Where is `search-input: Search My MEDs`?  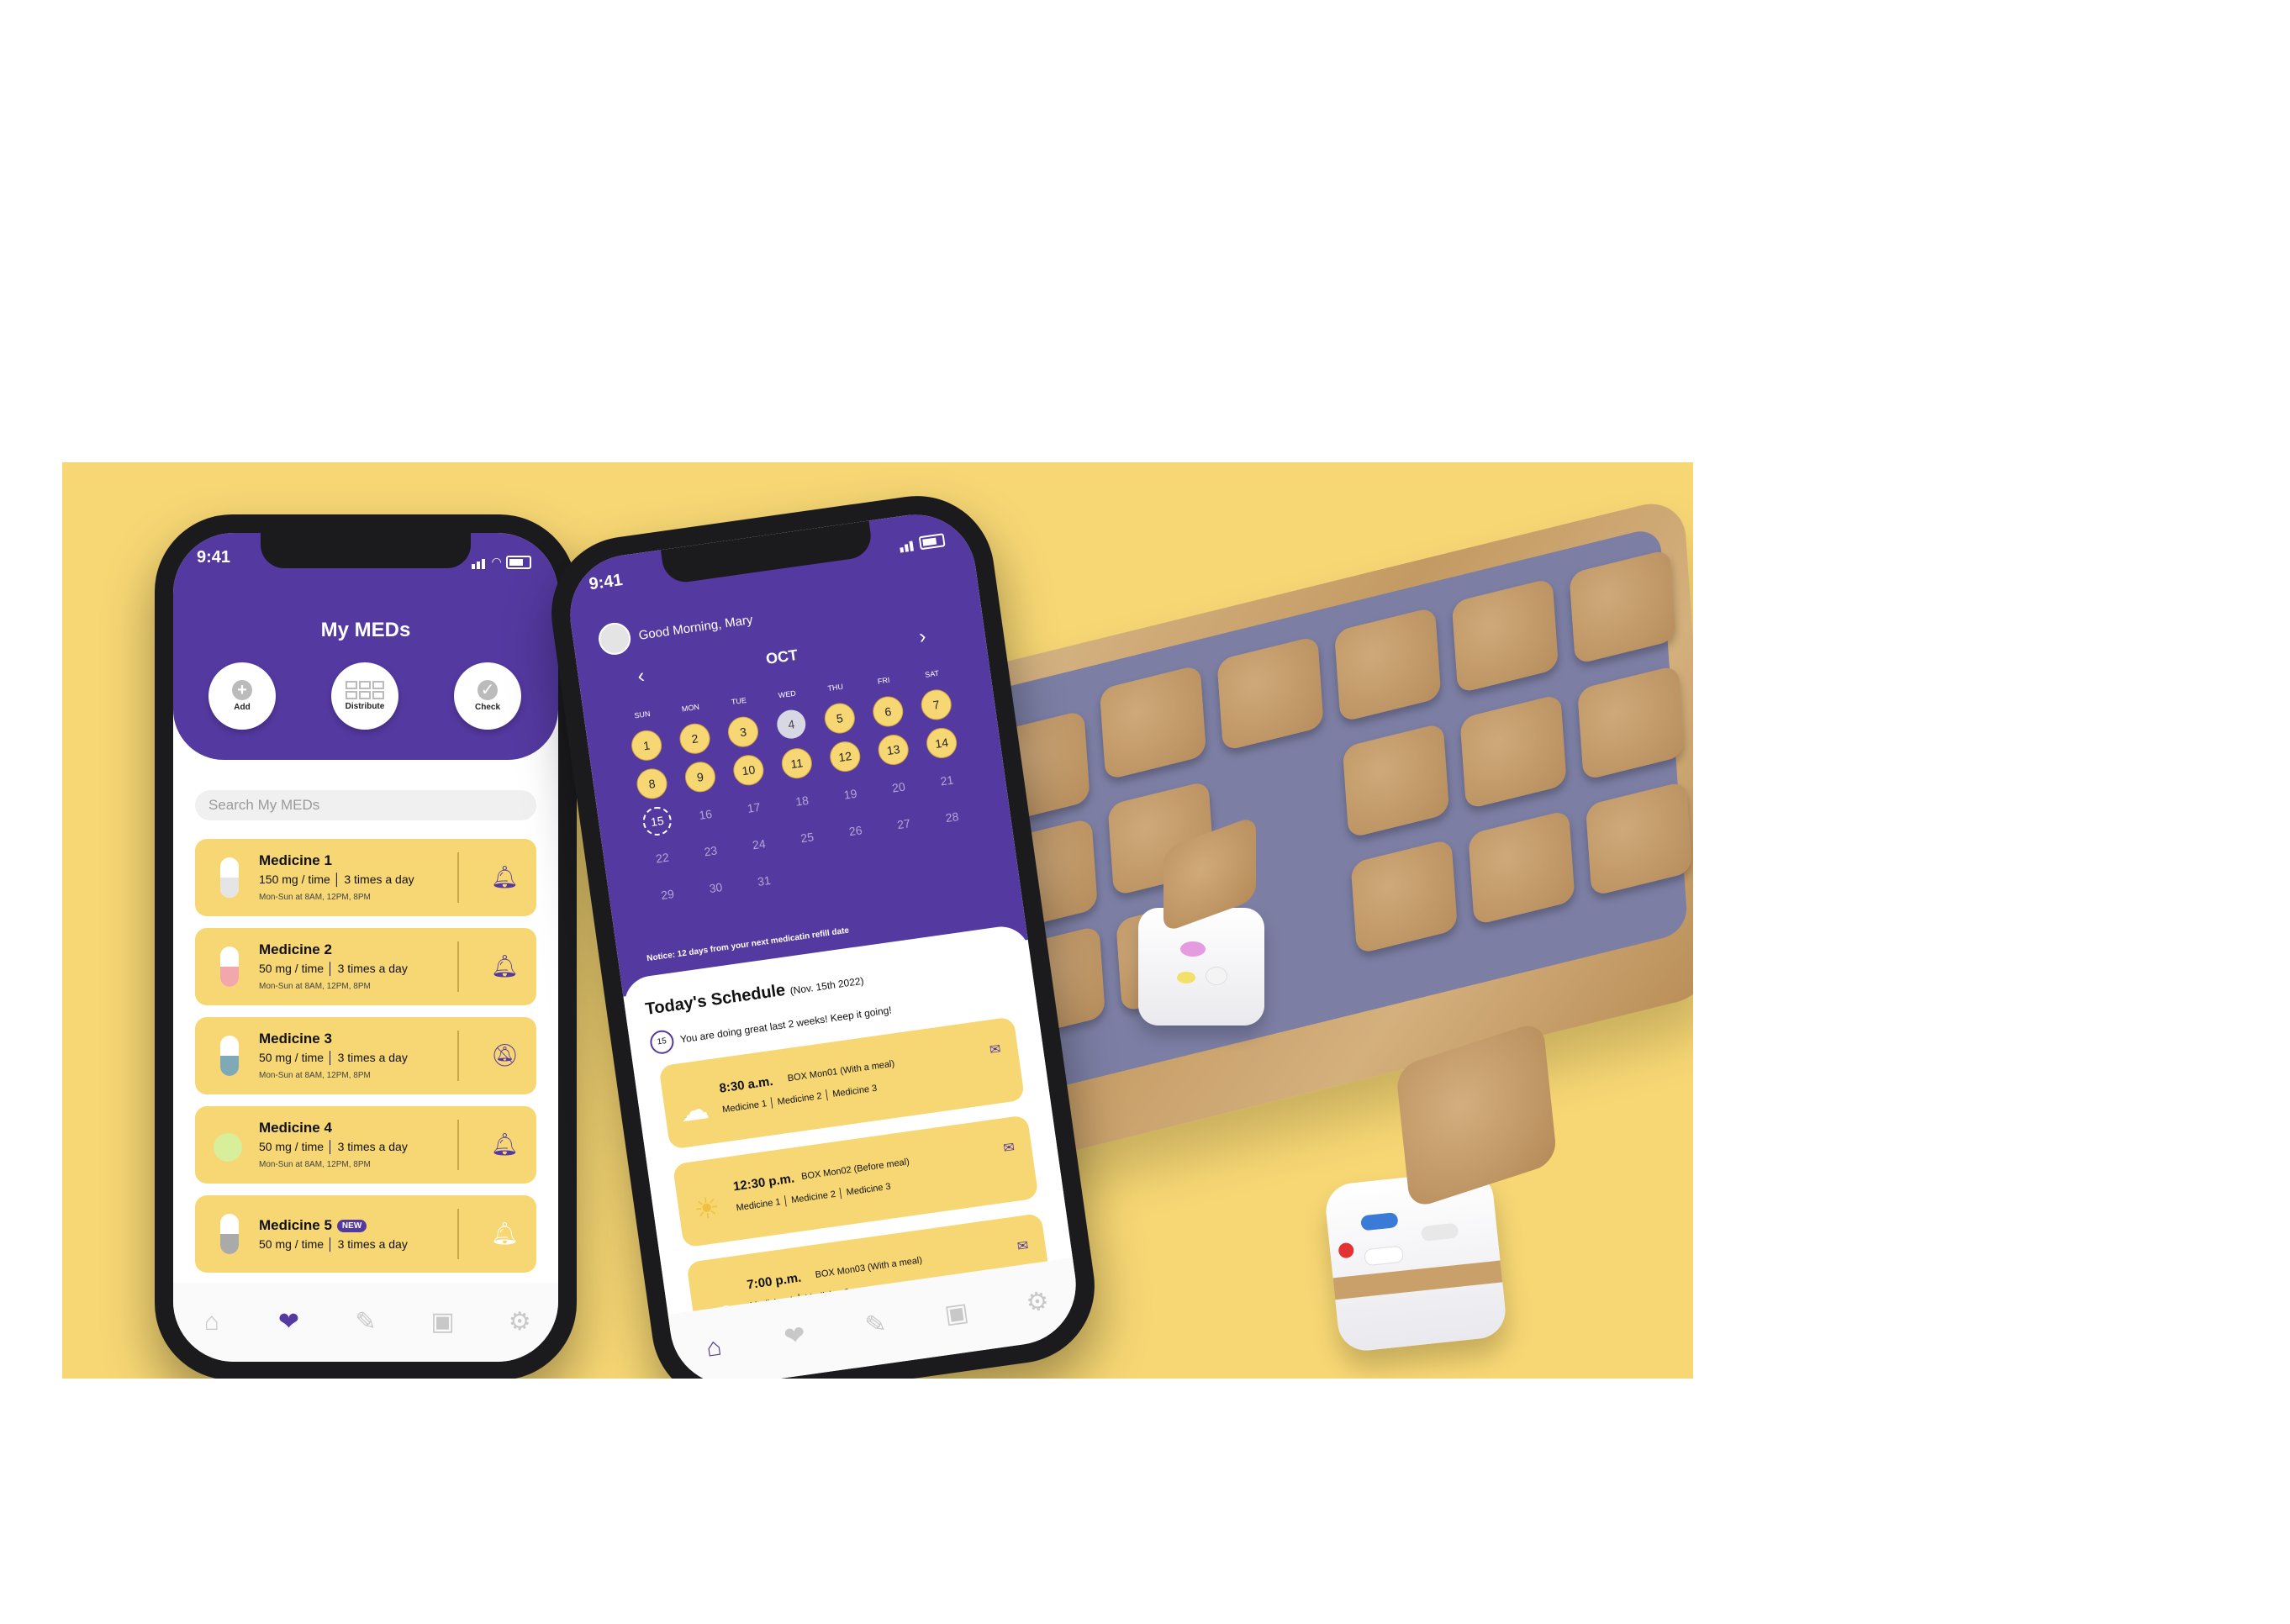
search-input: Search My MEDs is located at coordinates (365, 805).